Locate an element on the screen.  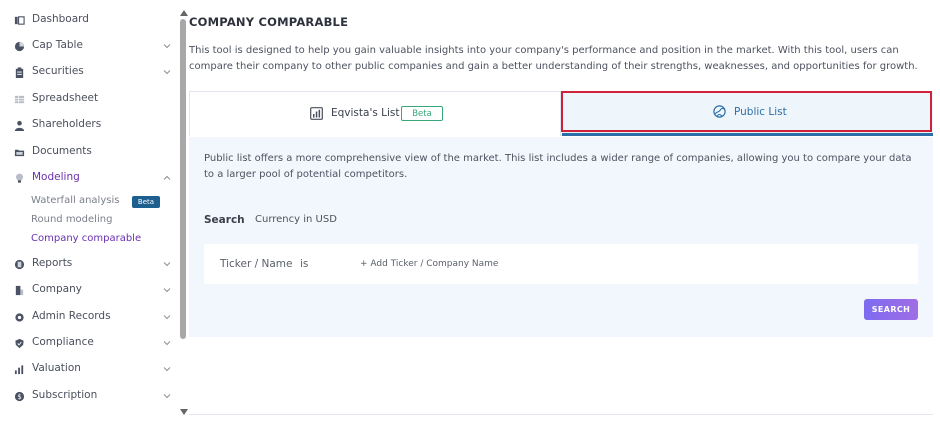
sidebar-item-label: Cap Table is located at coordinates (57, 45).